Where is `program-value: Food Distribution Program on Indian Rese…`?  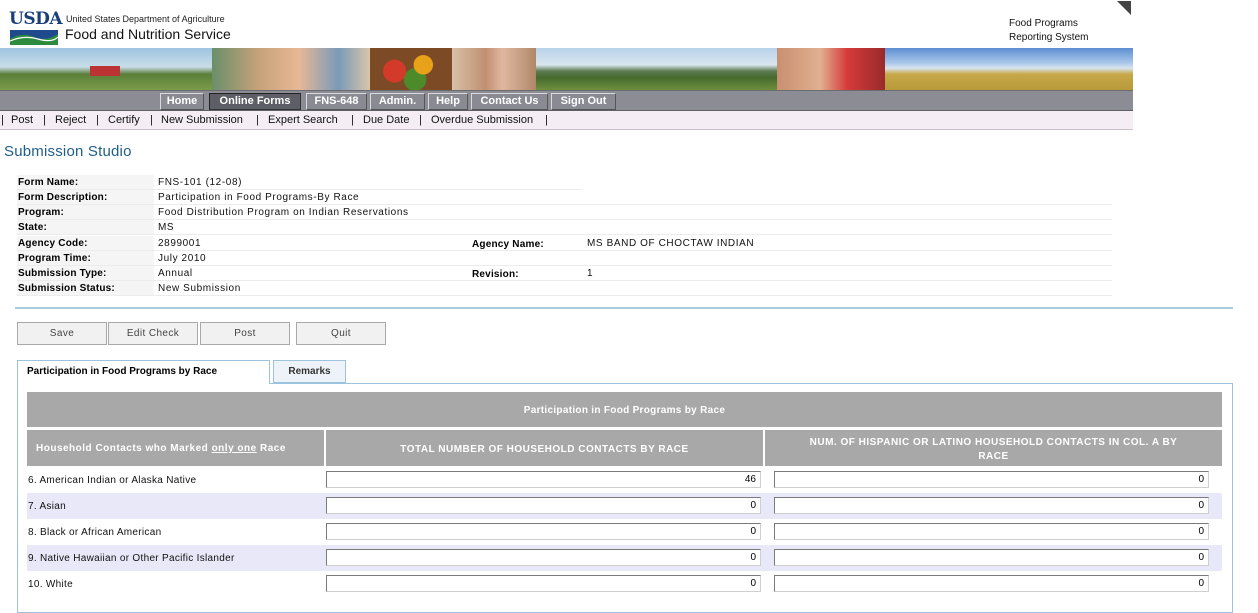
program-value: Food Distribution Program on Indian Rese… is located at coordinates (283, 212).